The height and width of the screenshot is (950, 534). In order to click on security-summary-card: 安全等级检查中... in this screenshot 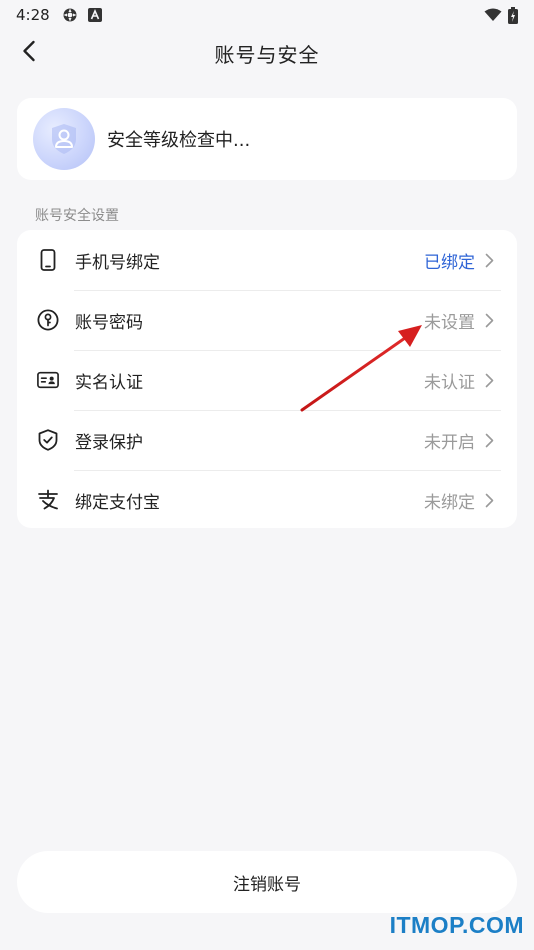, I will do `click(267, 139)`.